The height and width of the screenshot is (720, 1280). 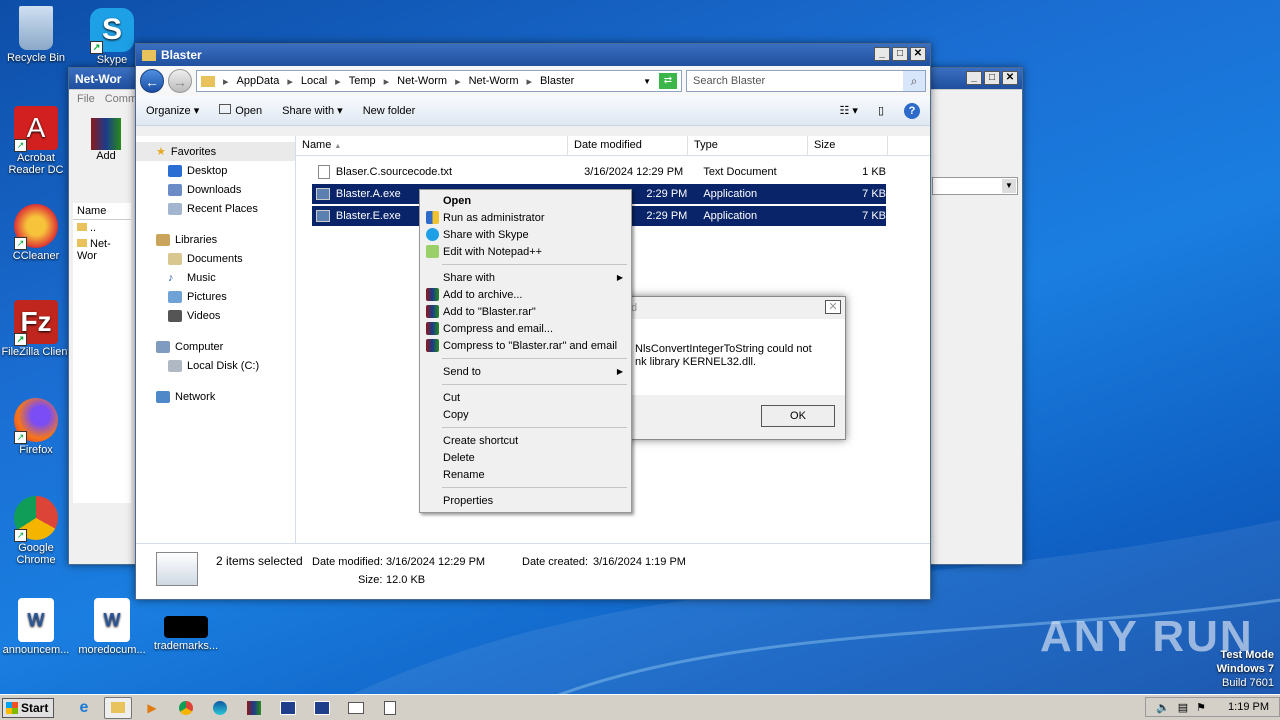 I want to click on media-player-icon: ▶, so click(x=152, y=708).